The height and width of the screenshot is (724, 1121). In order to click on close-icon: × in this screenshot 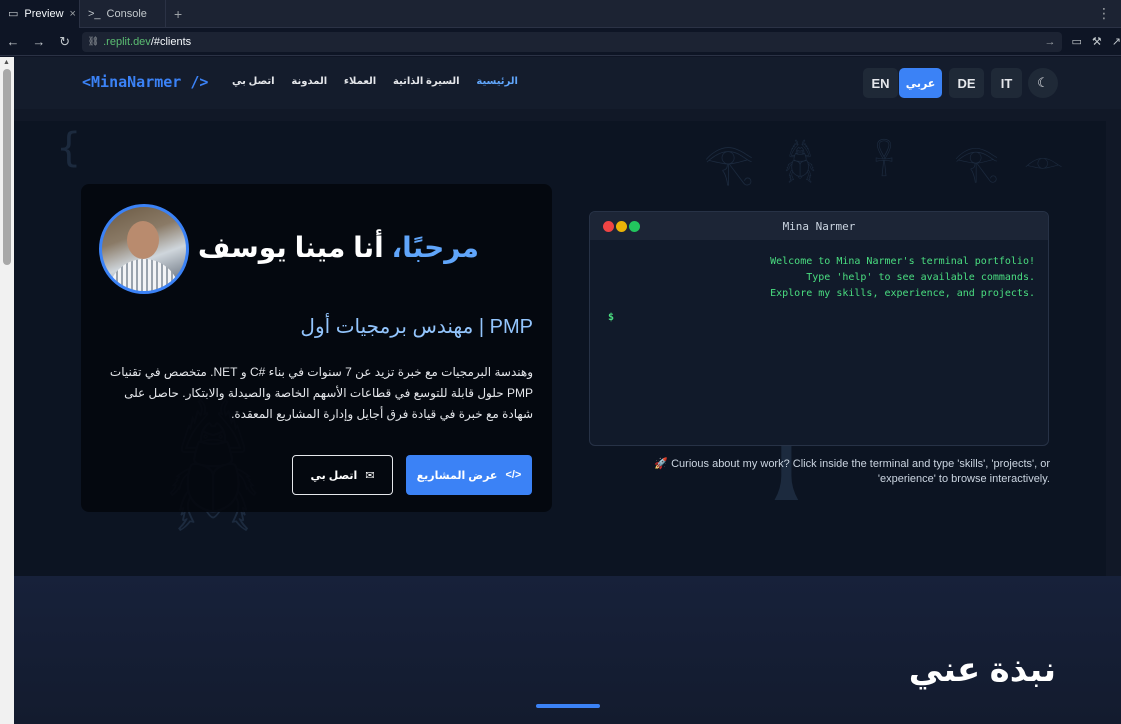, I will do `click(73, 14)`.